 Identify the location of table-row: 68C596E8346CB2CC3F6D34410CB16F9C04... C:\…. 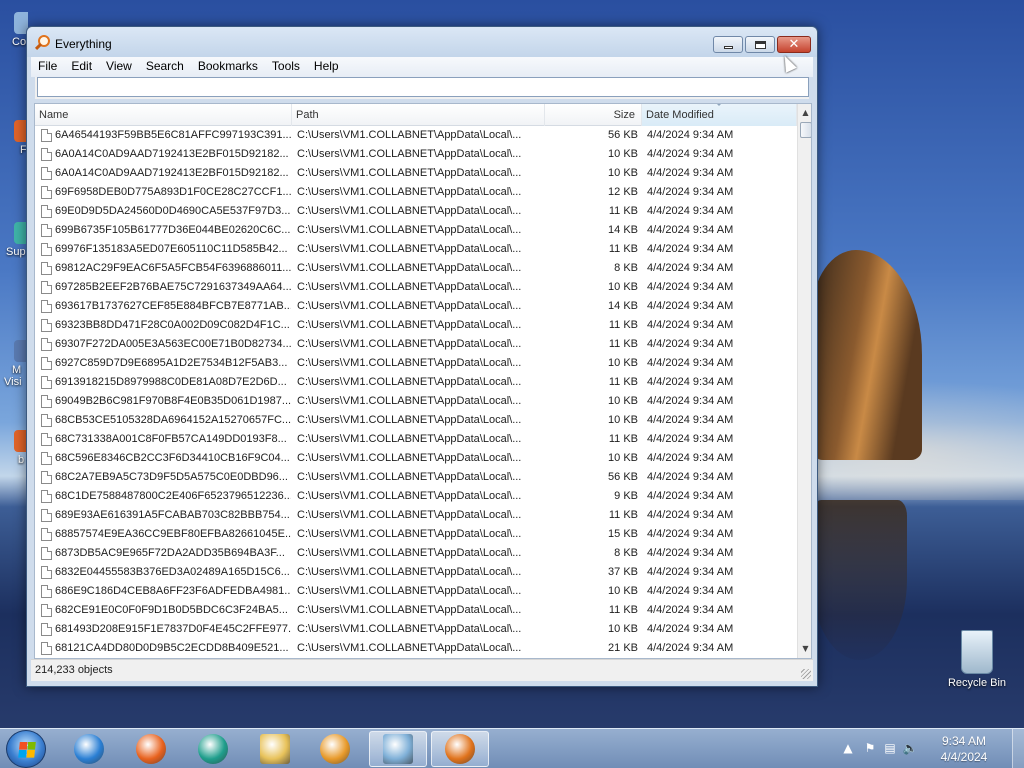
(416, 458).